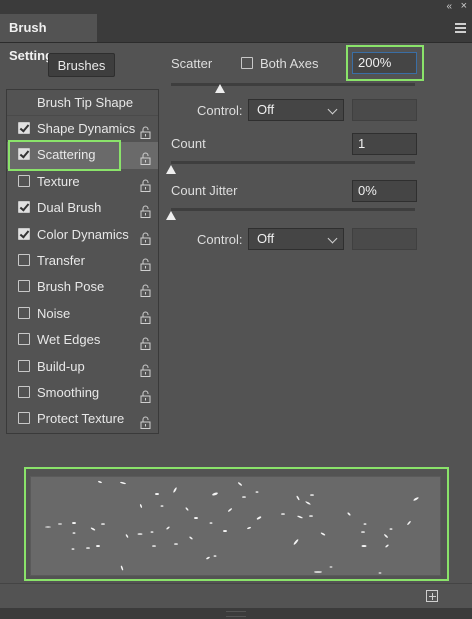  I want to click on count-slider-track, so click(293, 162).